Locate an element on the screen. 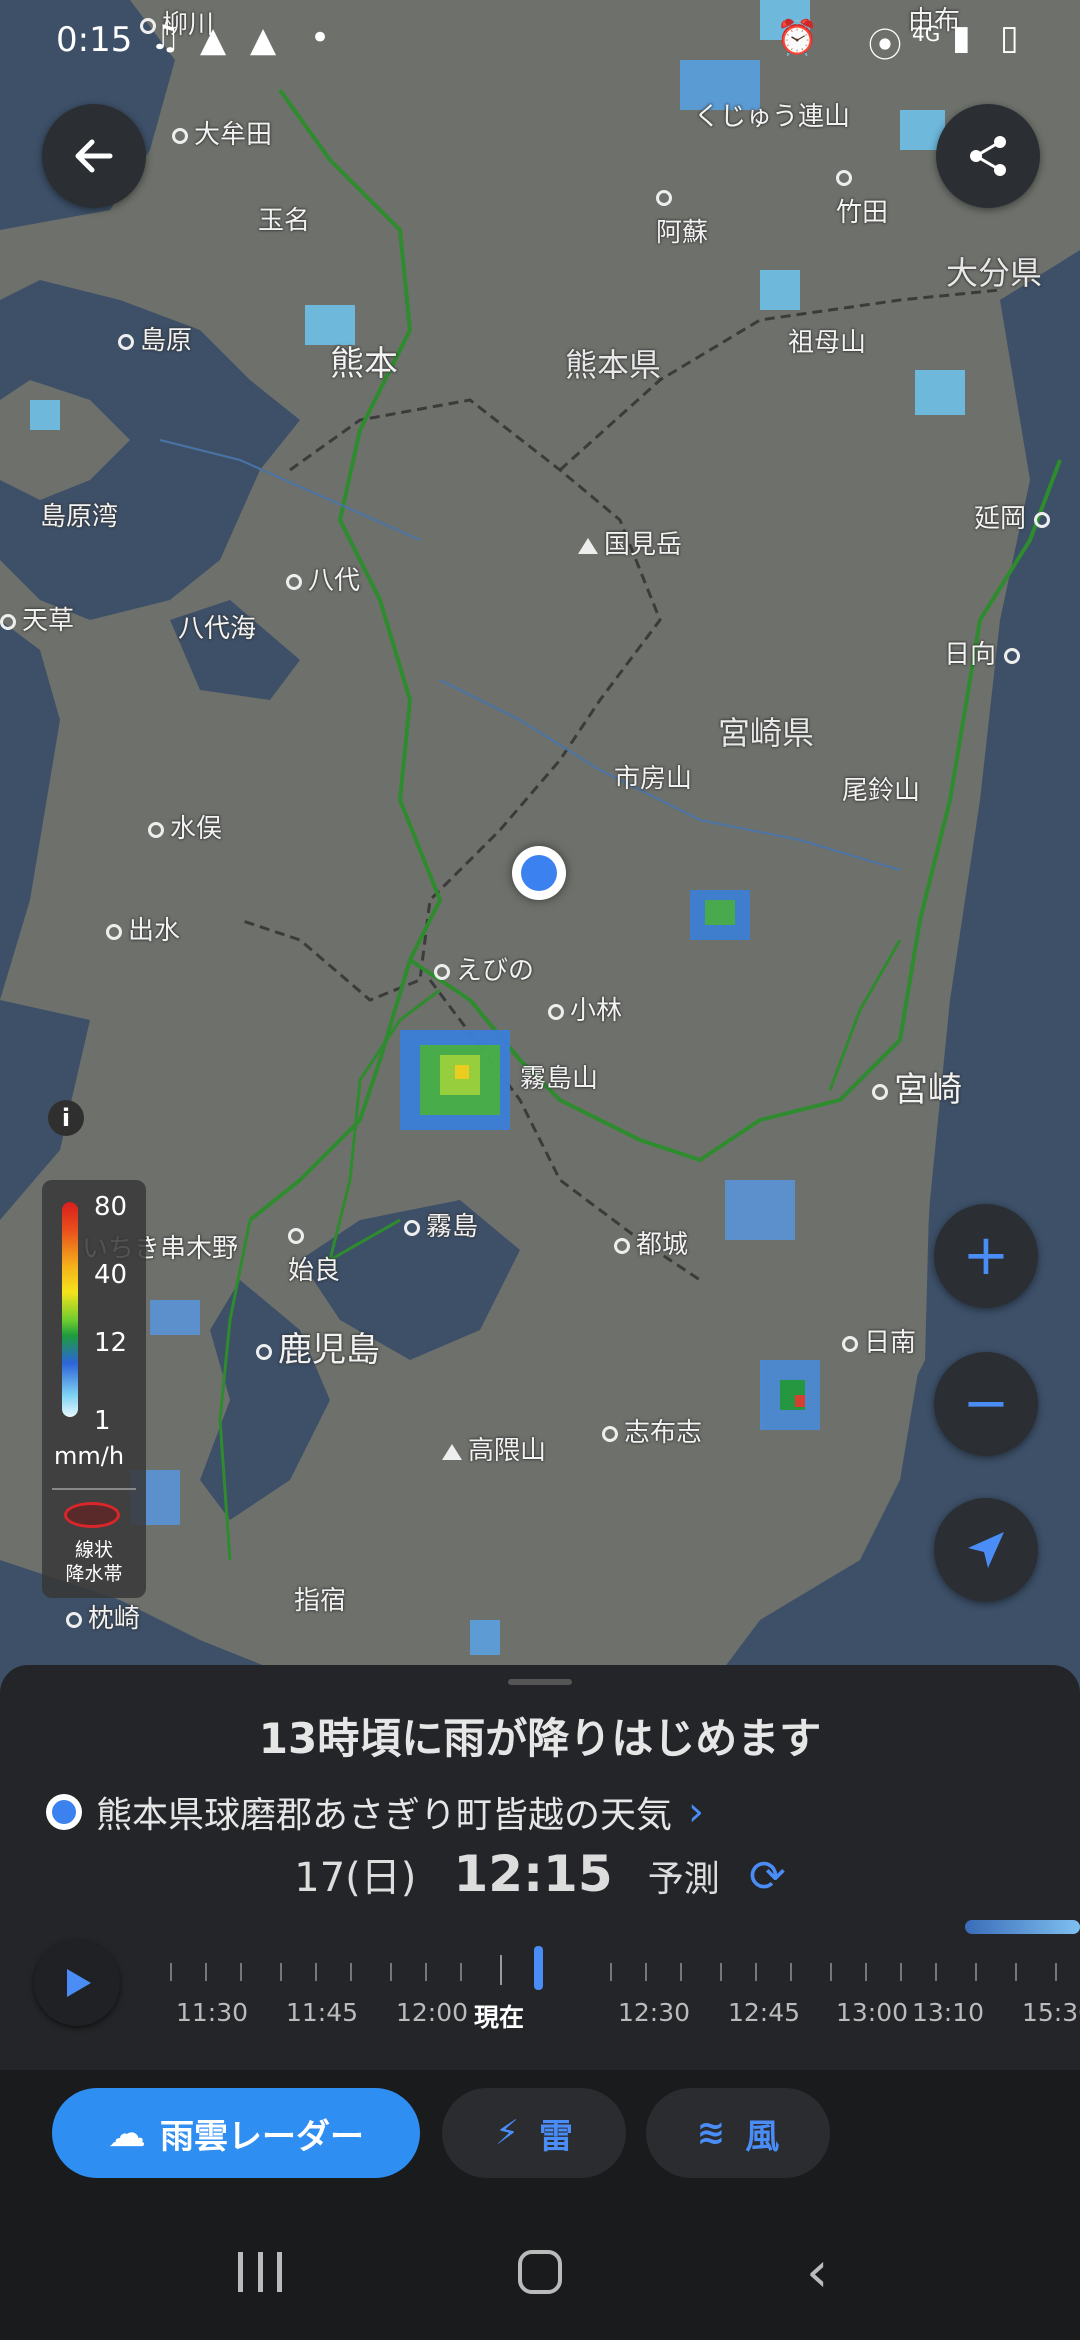 Image resolution: width=1080 pixels, height=2340 pixels. place-miyazaki: 宮崎 is located at coordinates (917, 1086).